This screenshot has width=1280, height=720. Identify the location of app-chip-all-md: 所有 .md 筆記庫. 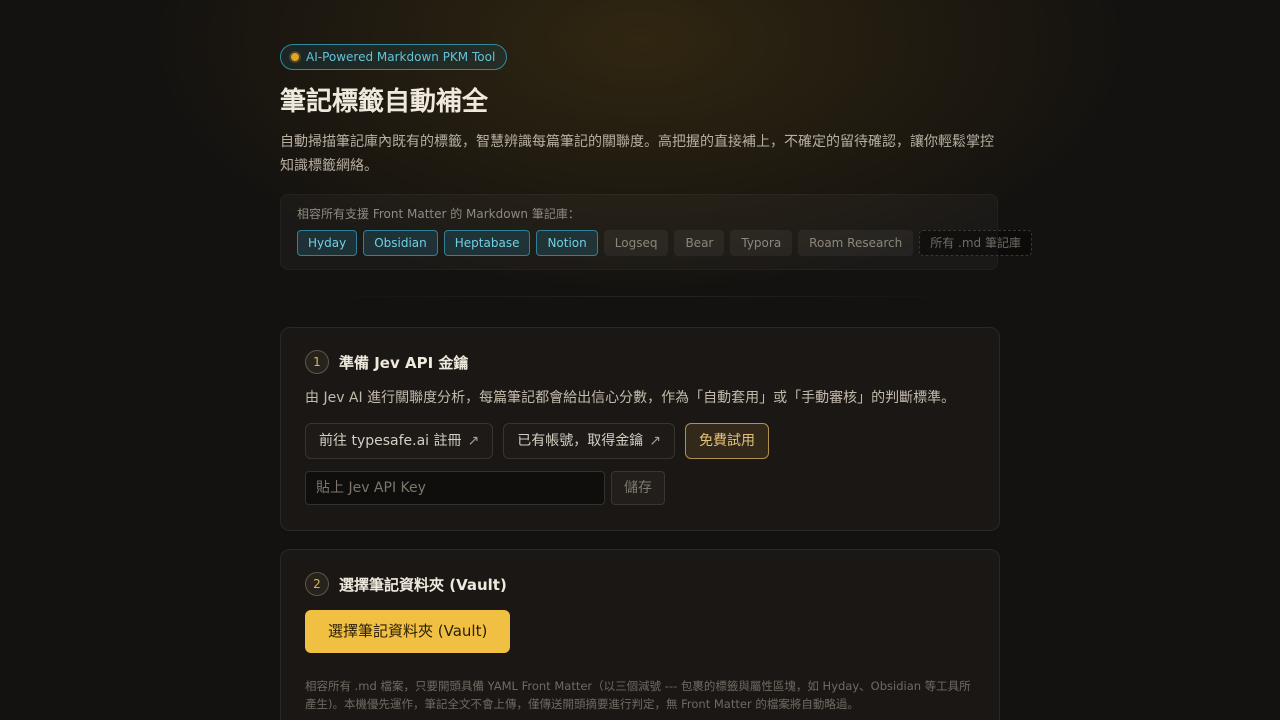
(975, 243).